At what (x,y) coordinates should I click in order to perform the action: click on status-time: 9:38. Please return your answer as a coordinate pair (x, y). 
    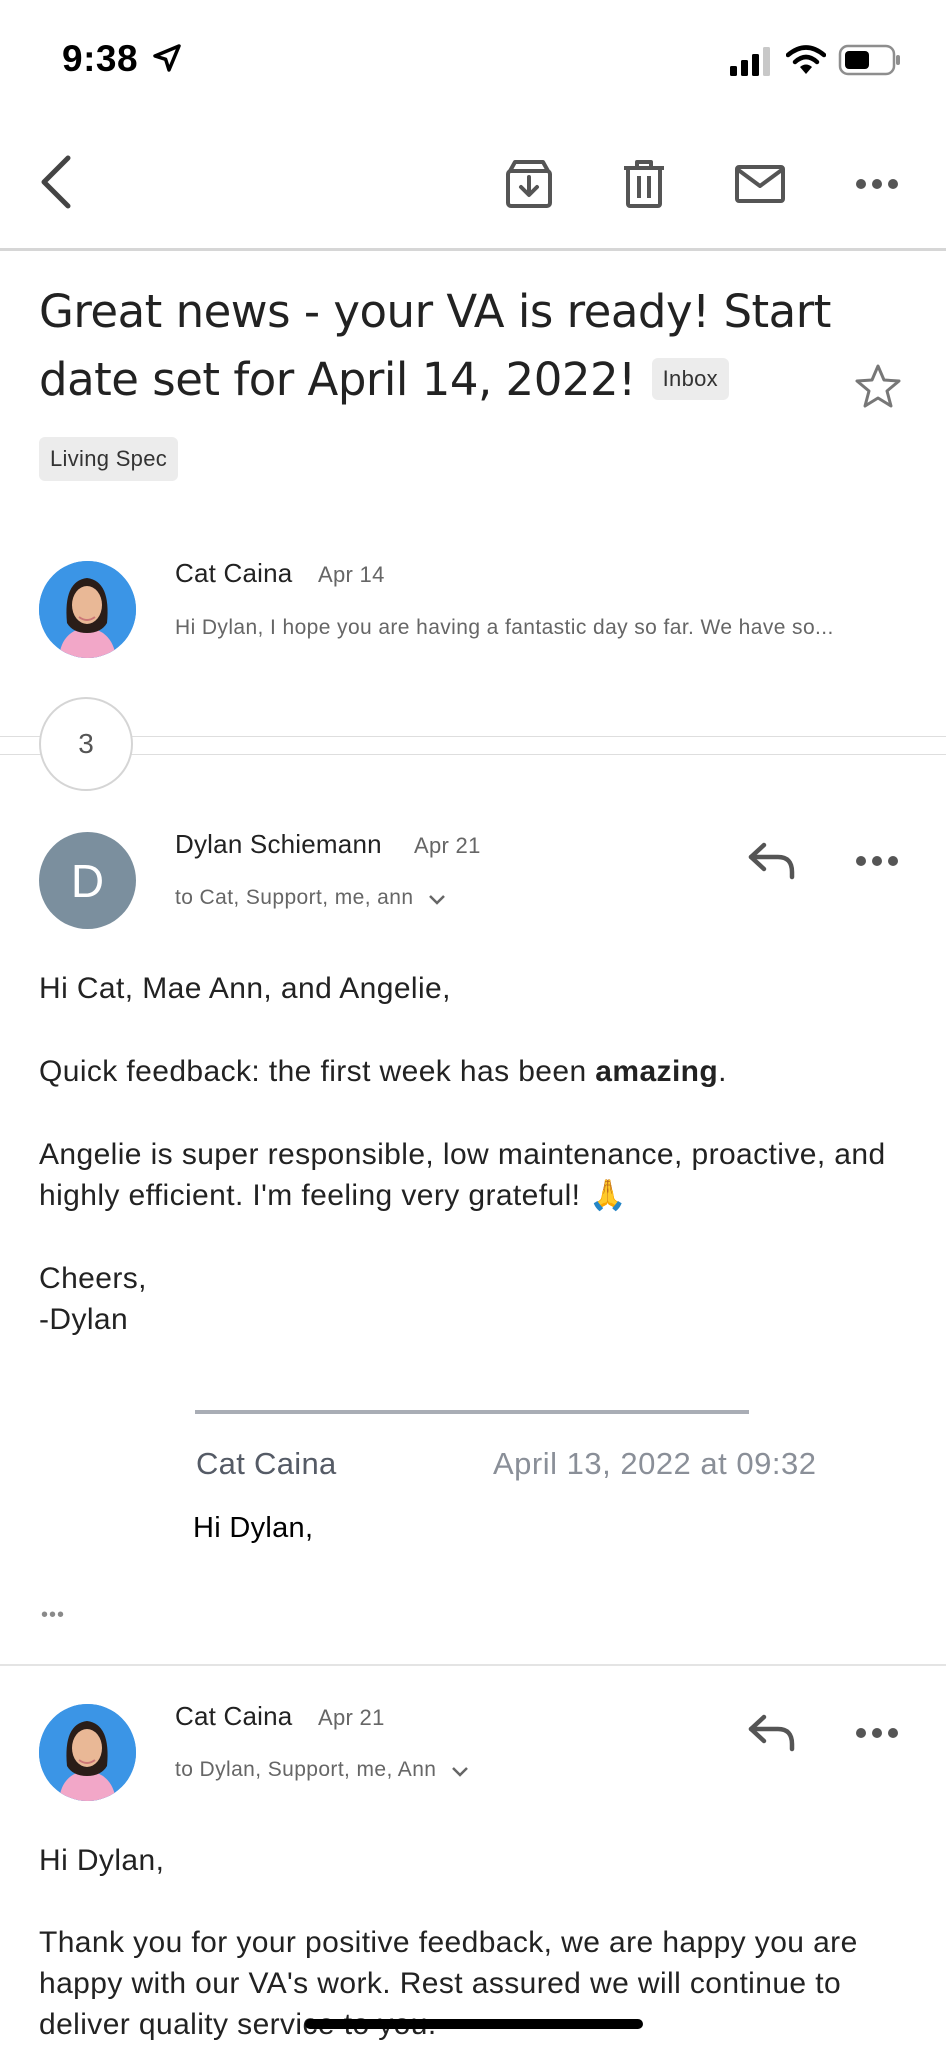
    Looking at the image, I should click on (122, 59).